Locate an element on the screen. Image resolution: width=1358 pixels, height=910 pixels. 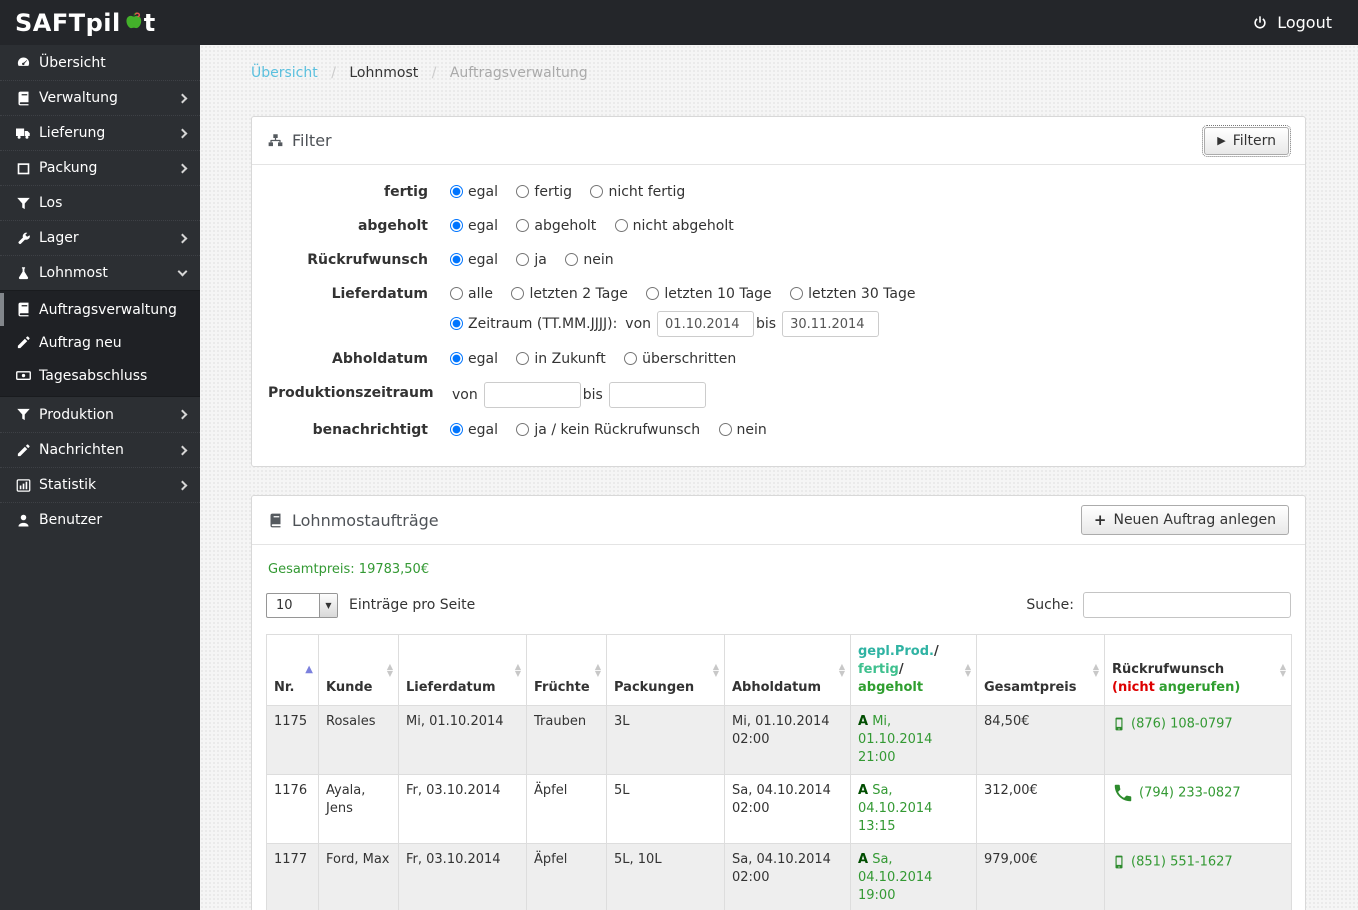
radio-option-benachrichtigt-nein: nein is located at coordinates (742, 430).